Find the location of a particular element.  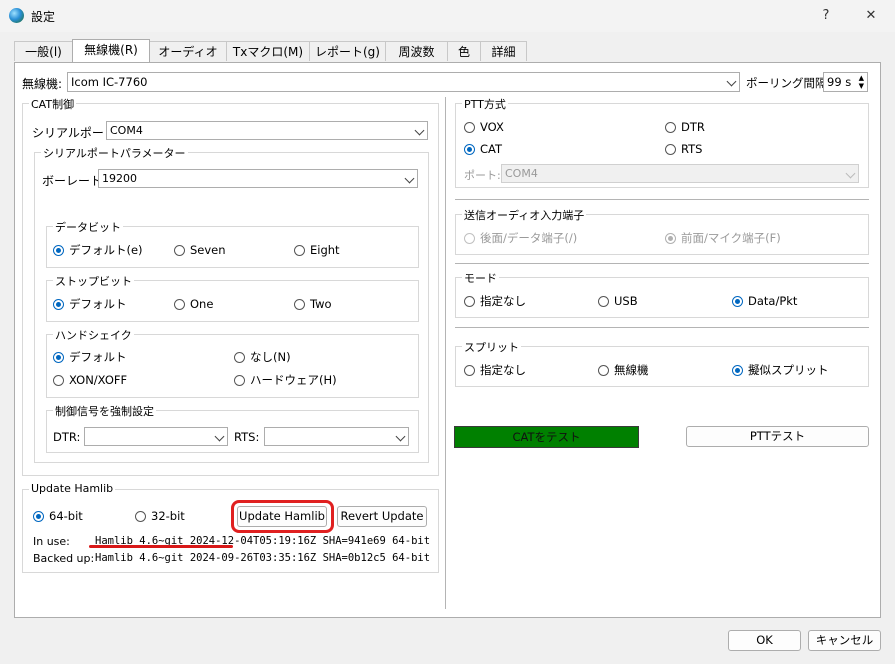

ptt-port-label: ポート: is located at coordinates (482, 175).